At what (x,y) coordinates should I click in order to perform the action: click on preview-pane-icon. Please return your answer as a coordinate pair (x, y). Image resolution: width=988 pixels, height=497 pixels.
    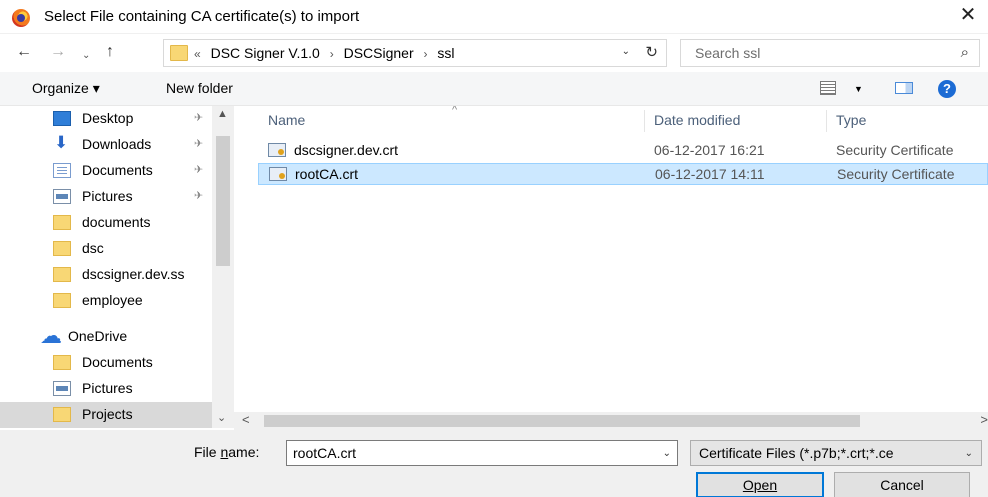
    Looking at the image, I should click on (904, 88).